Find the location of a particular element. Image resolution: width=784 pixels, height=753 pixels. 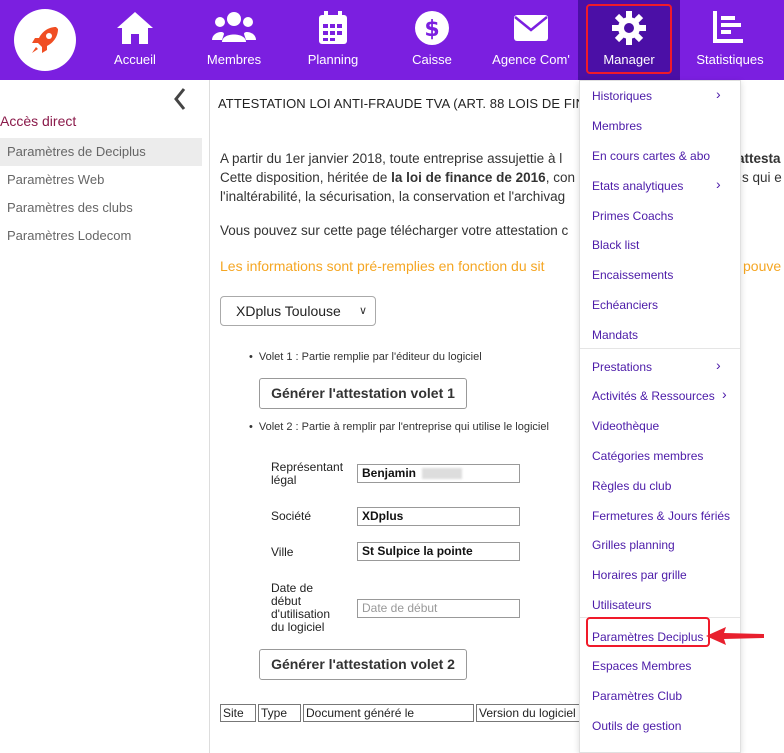

envelope-icon is located at coordinates (531, 28).